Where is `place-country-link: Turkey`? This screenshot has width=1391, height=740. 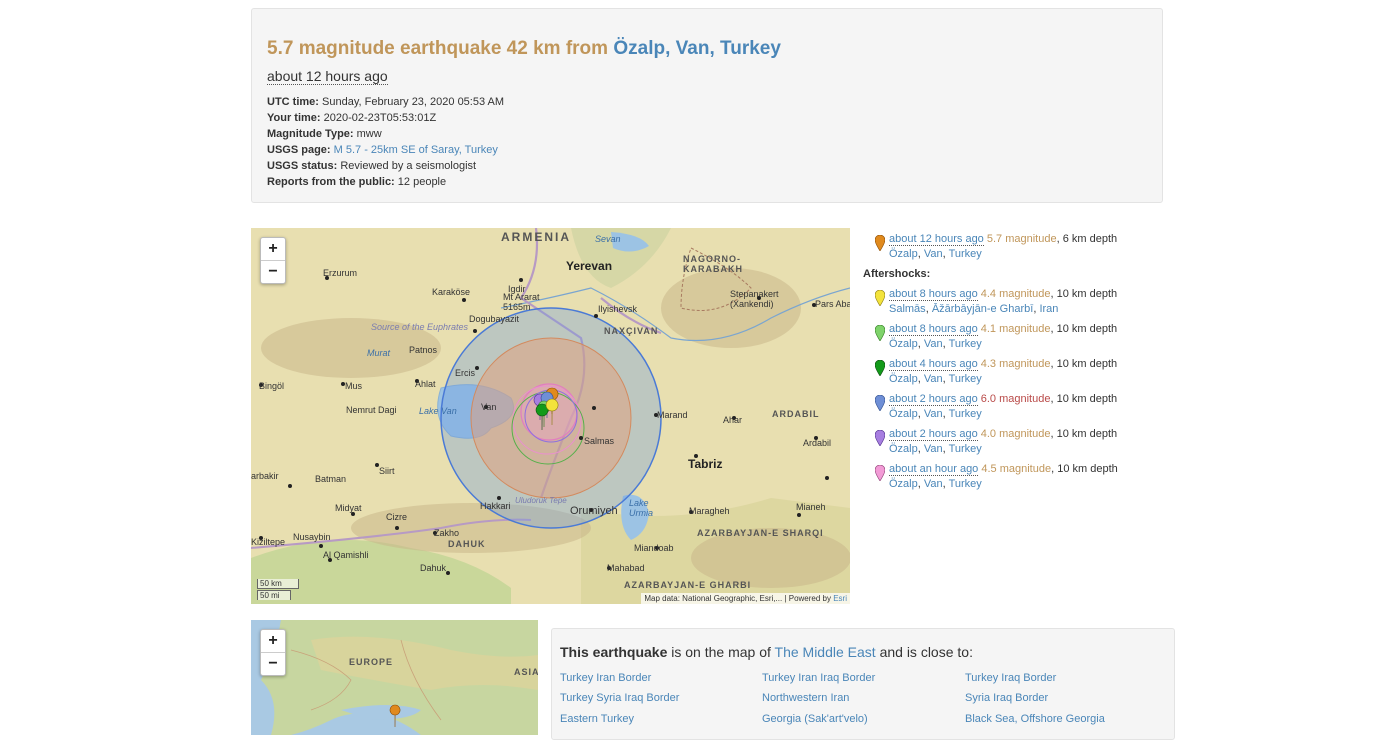
place-country-link: Turkey is located at coordinates (750, 48).